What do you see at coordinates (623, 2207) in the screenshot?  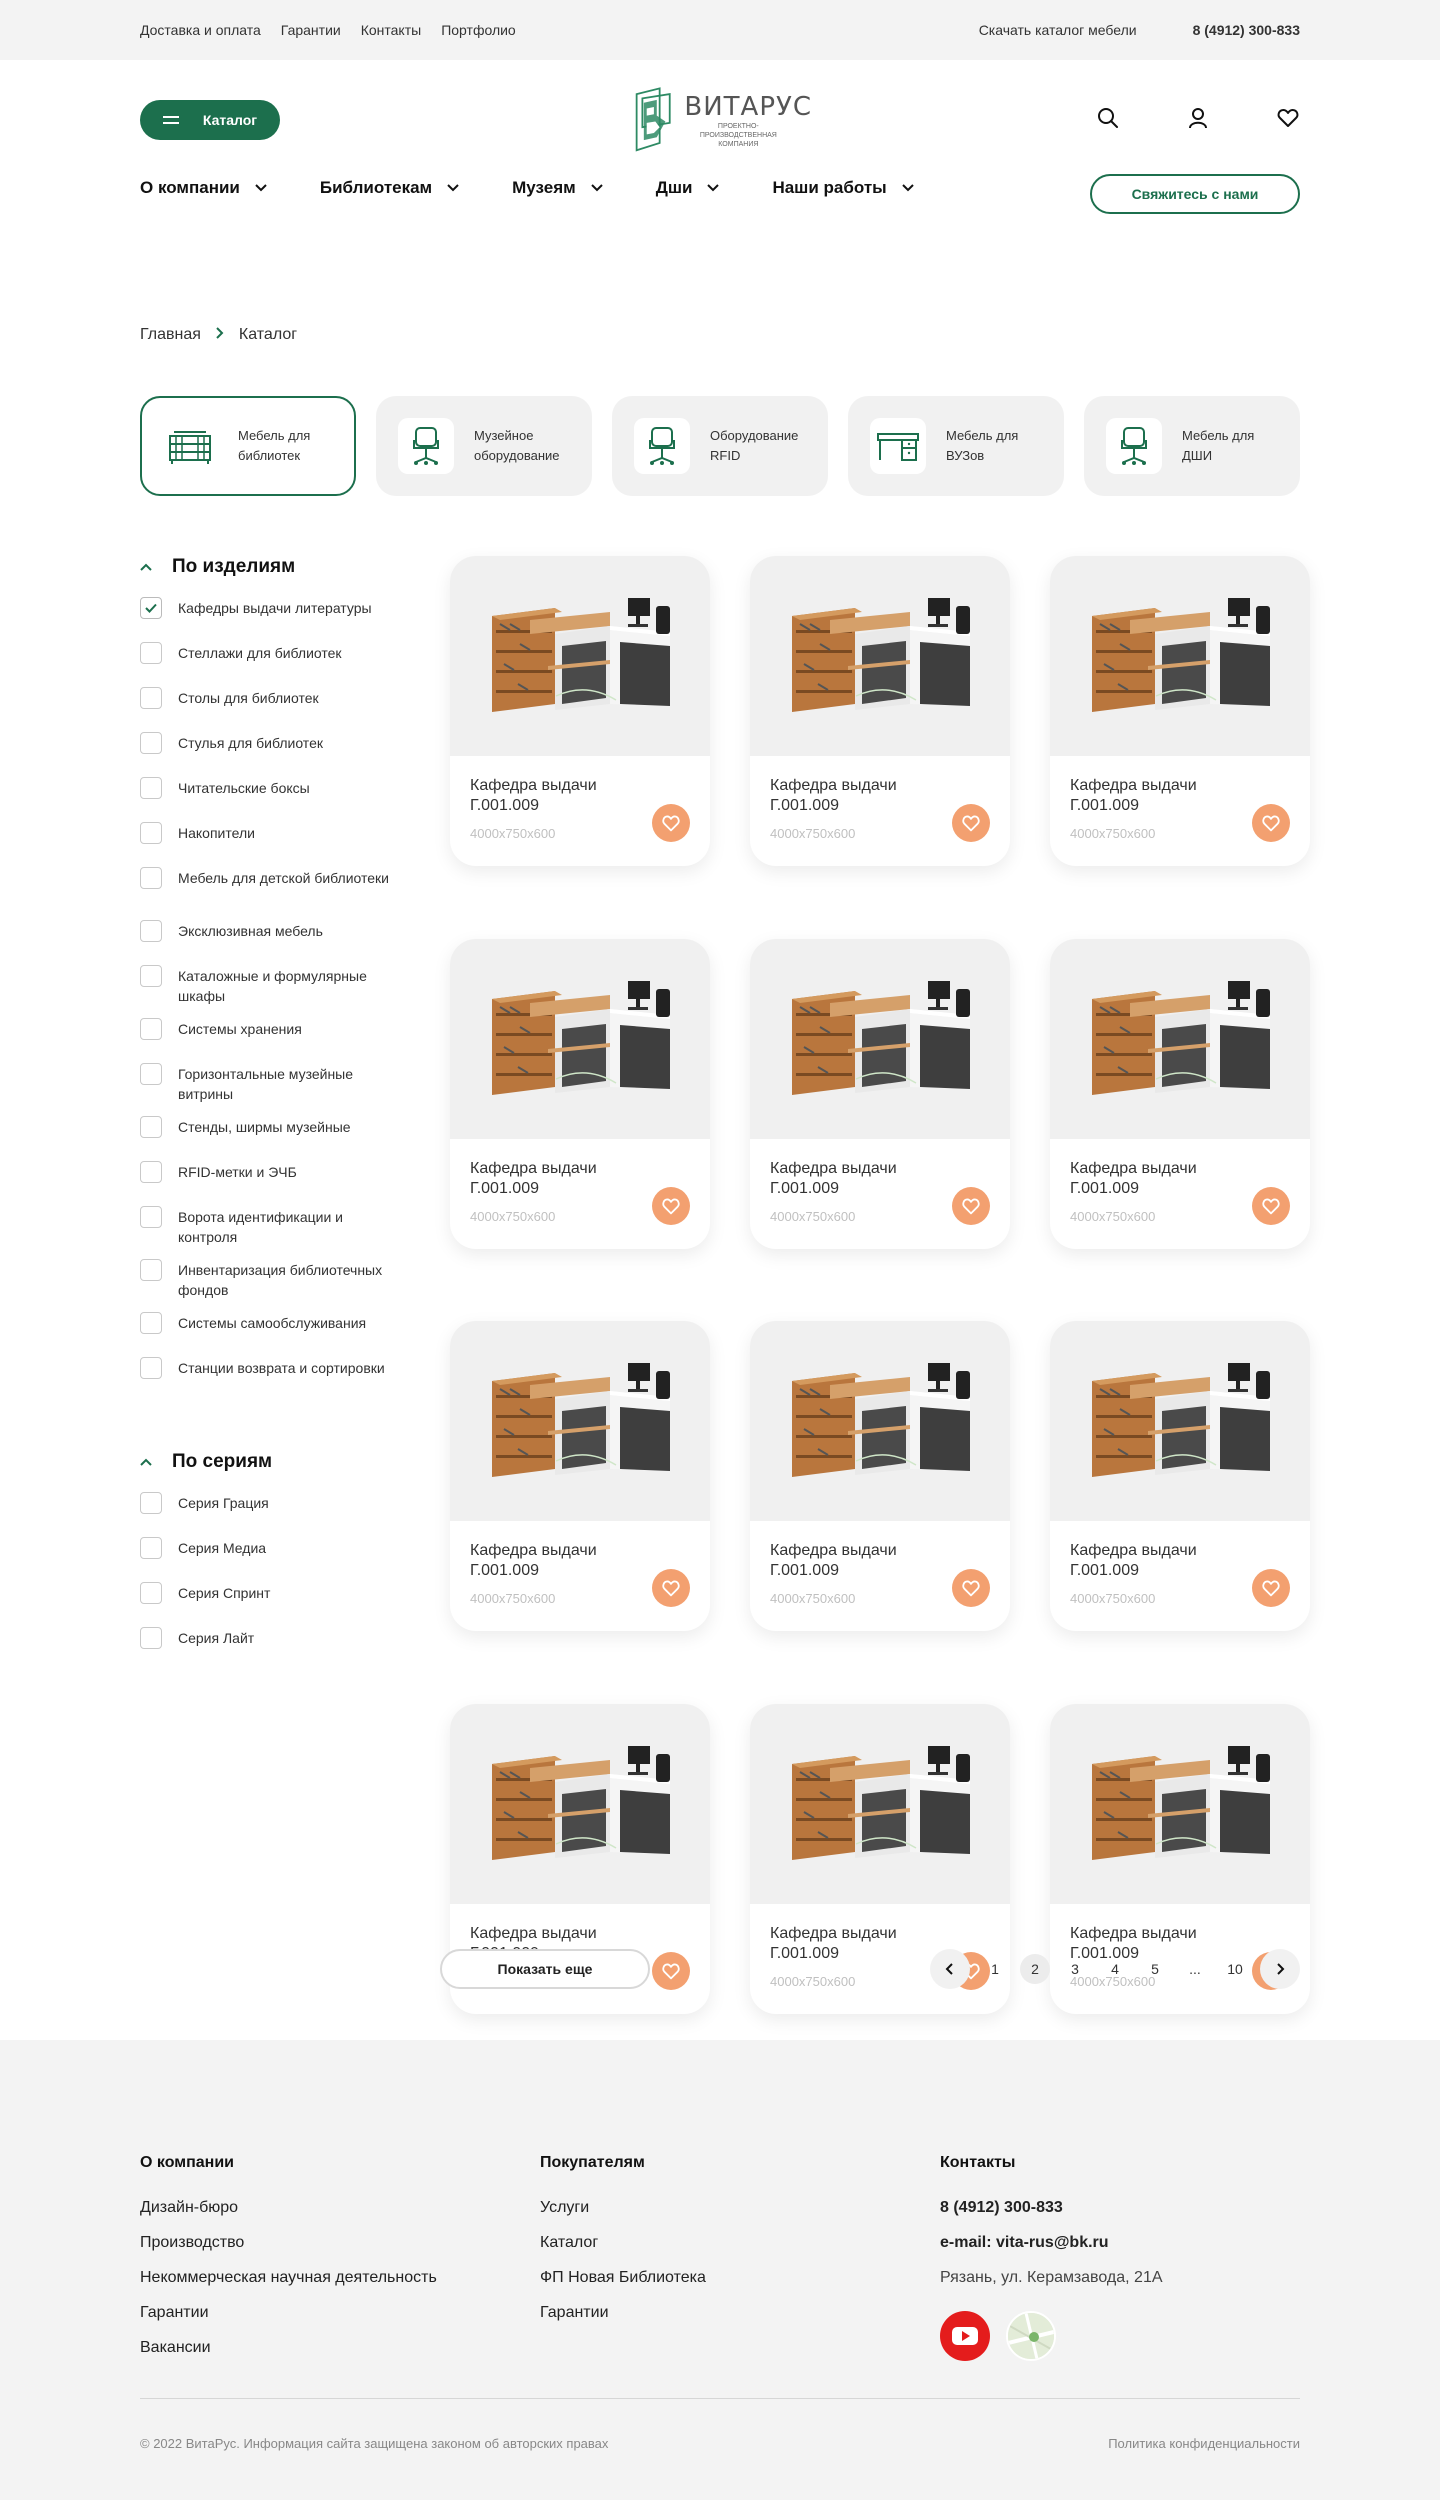 I see `footer-link: Услуги` at bounding box center [623, 2207].